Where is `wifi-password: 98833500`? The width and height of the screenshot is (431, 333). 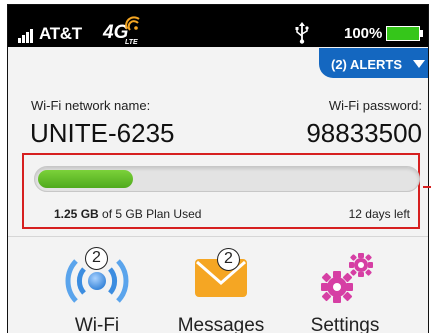
wifi-password: 98833500 is located at coordinates (364, 133).